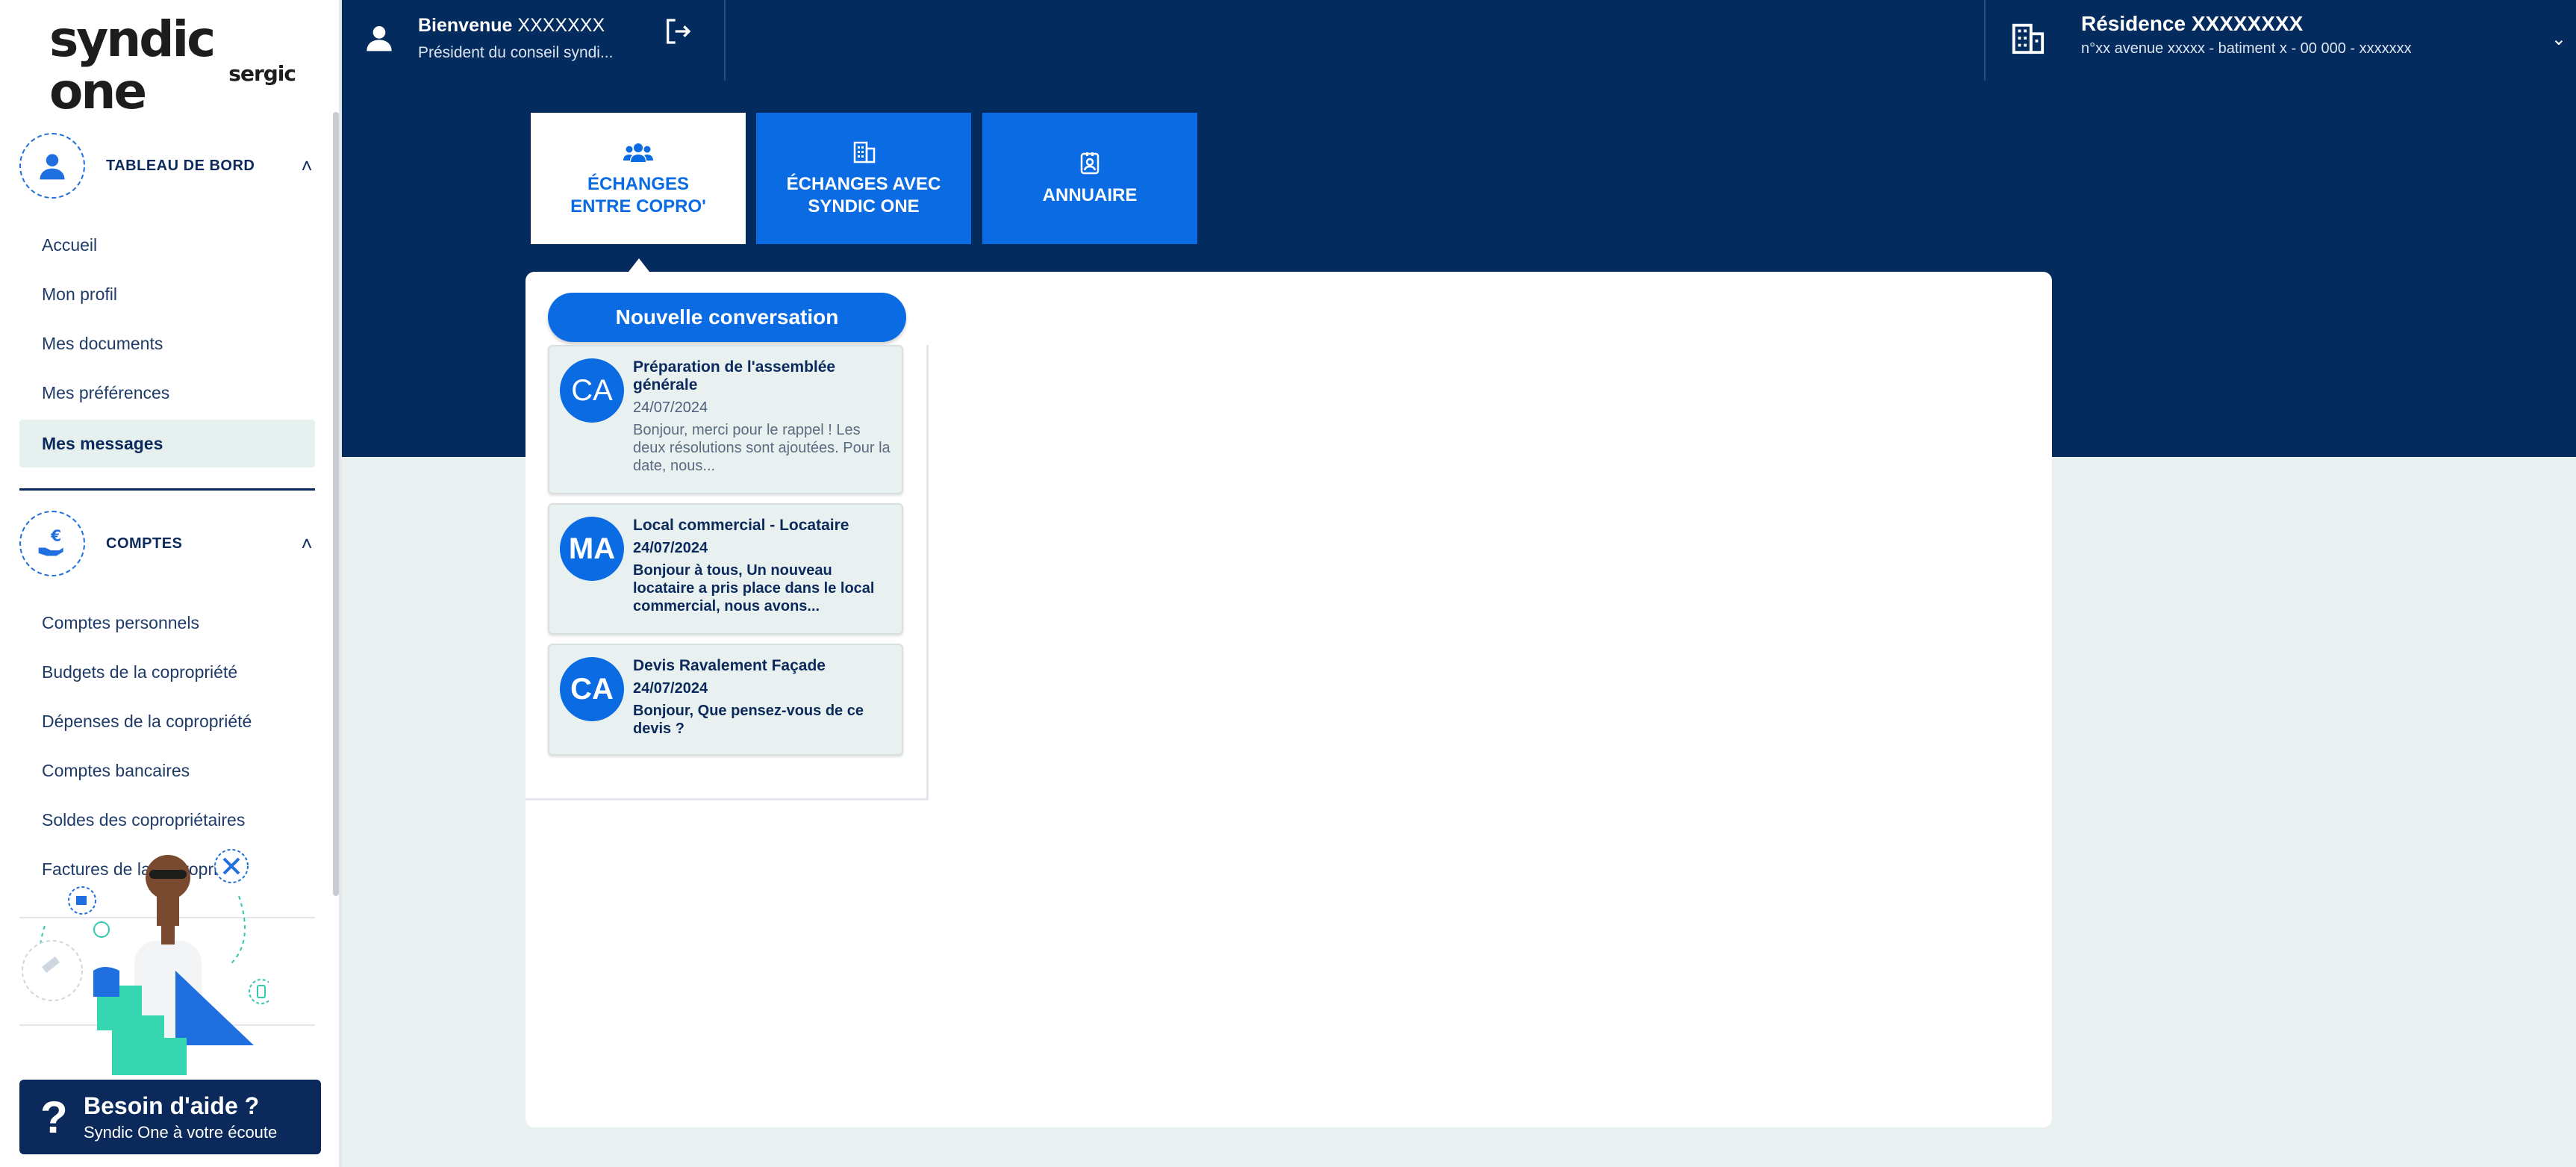 The height and width of the screenshot is (1167, 2576). Describe the element at coordinates (167, 489) in the screenshot. I see `sidebar-divider` at that location.